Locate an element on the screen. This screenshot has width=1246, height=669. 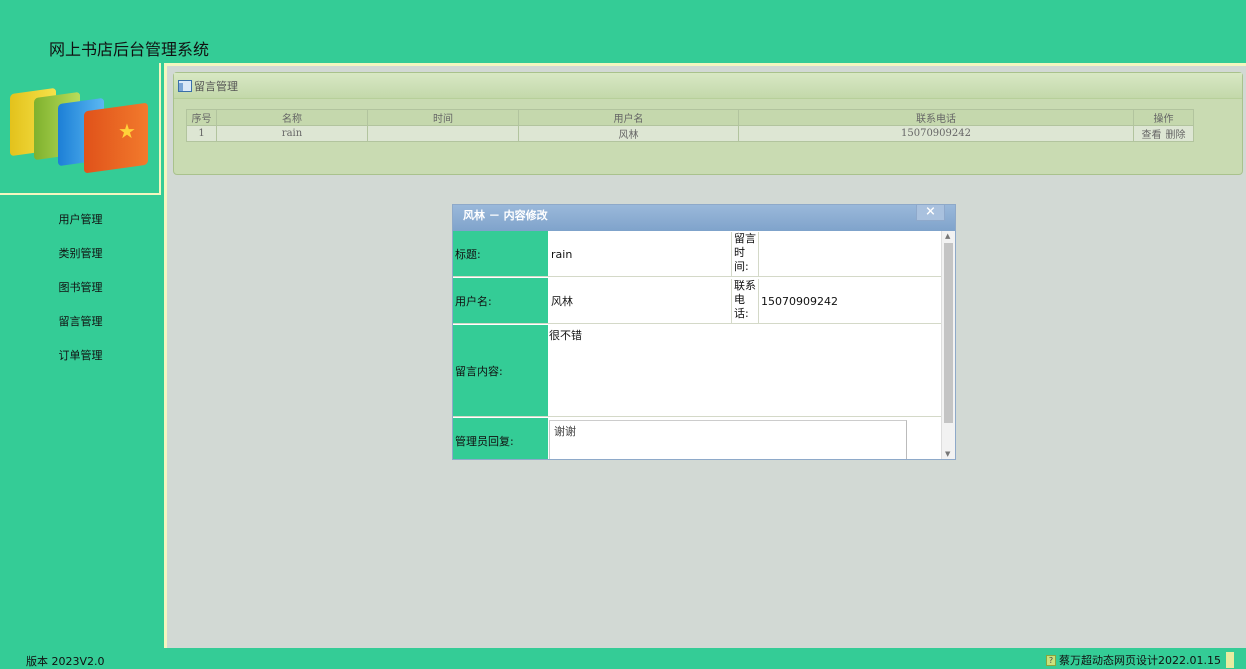
reply-textarea: 谢谢 is located at coordinates (728, 439).